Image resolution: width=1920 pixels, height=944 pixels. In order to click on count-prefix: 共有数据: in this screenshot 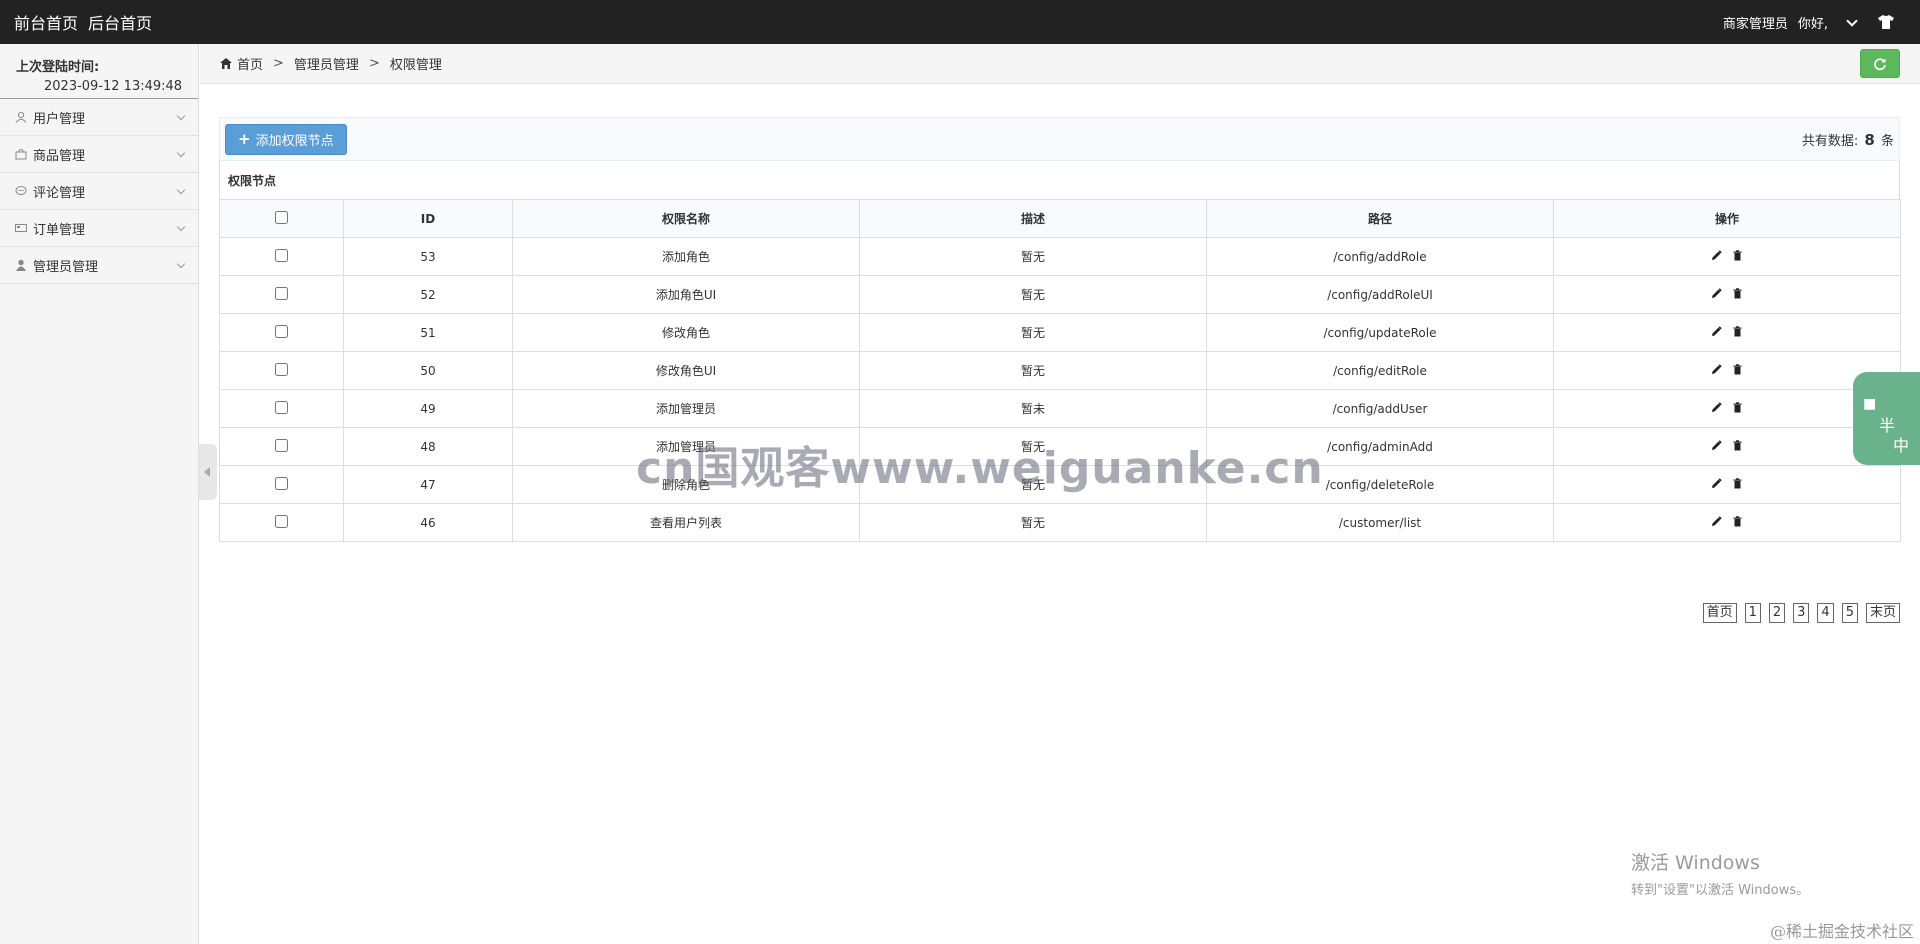, I will do `click(1830, 141)`.